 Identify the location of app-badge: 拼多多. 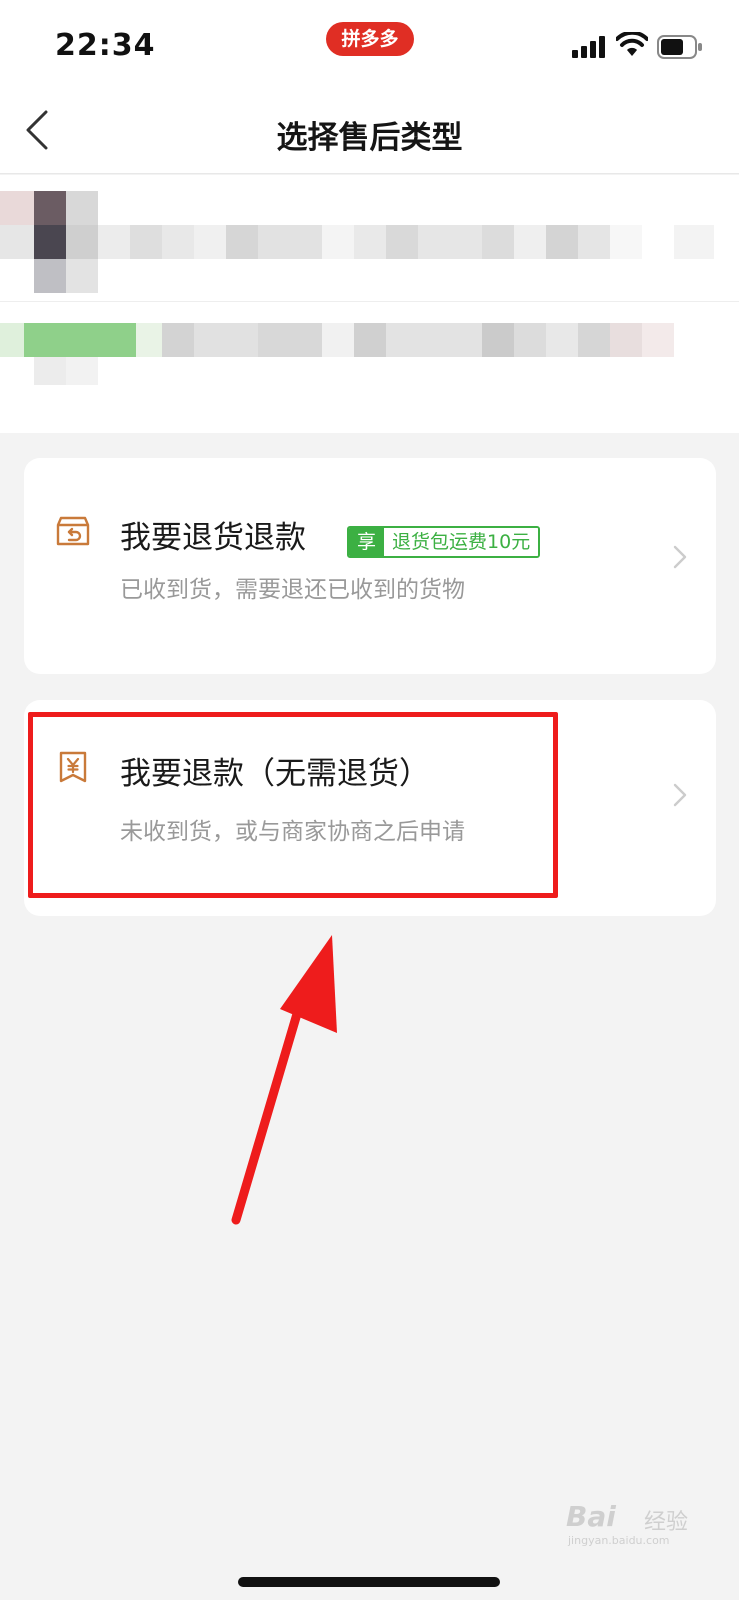
(370, 39).